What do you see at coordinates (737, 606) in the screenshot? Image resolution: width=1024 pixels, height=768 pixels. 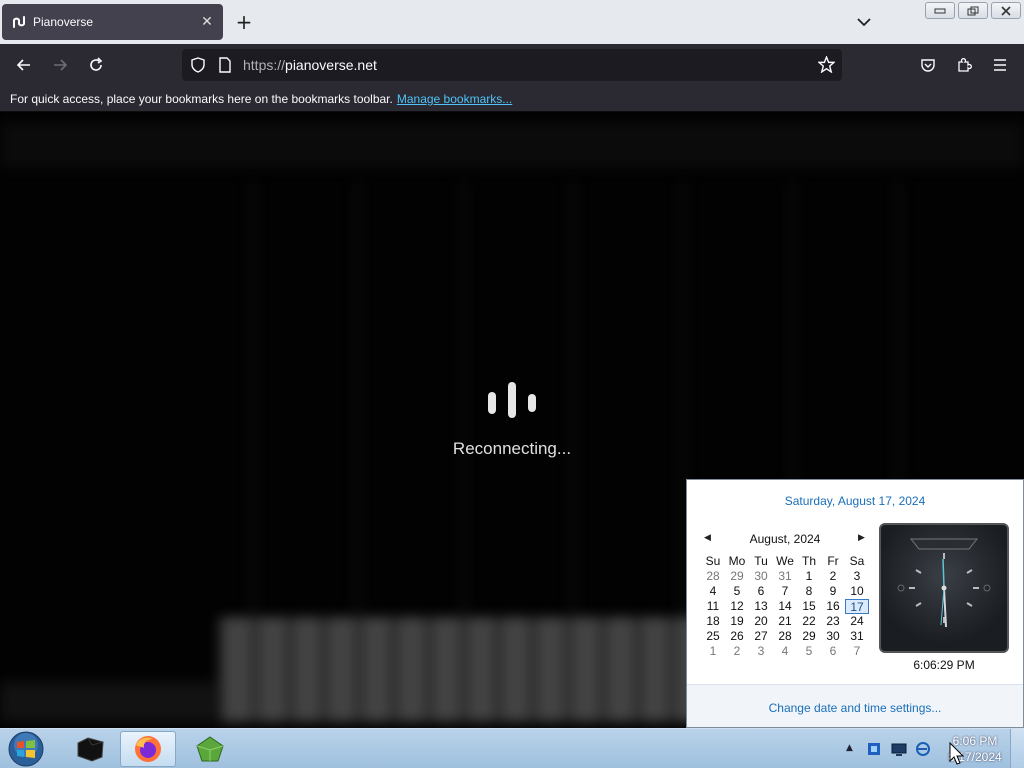 I see `calendar-day: 12` at bounding box center [737, 606].